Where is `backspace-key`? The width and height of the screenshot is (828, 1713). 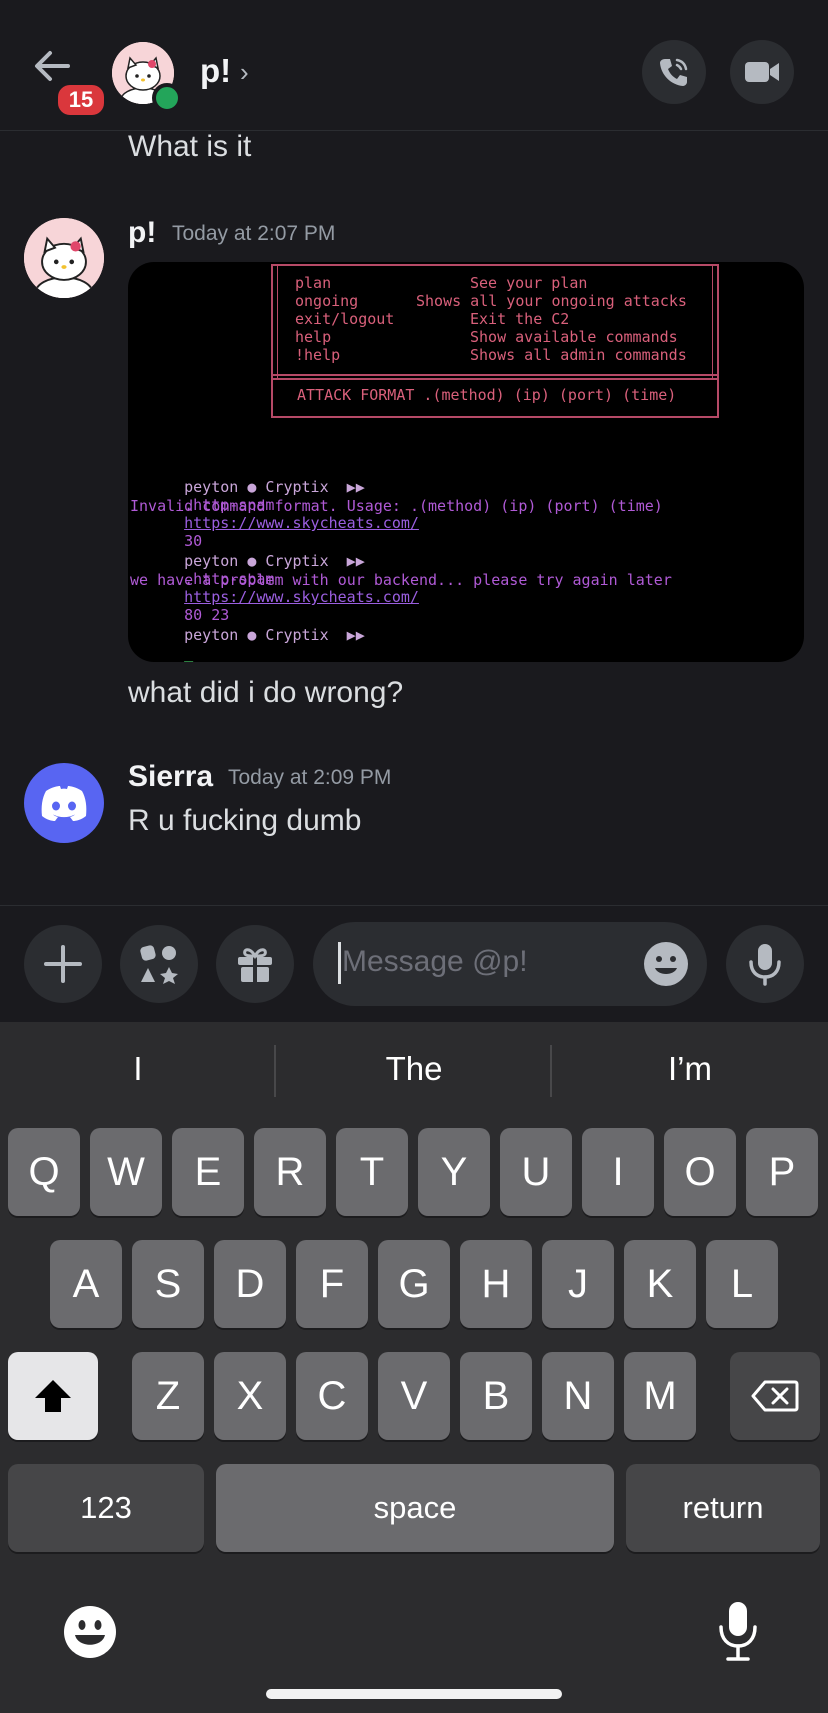 backspace-key is located at coordinates (775, 1396).